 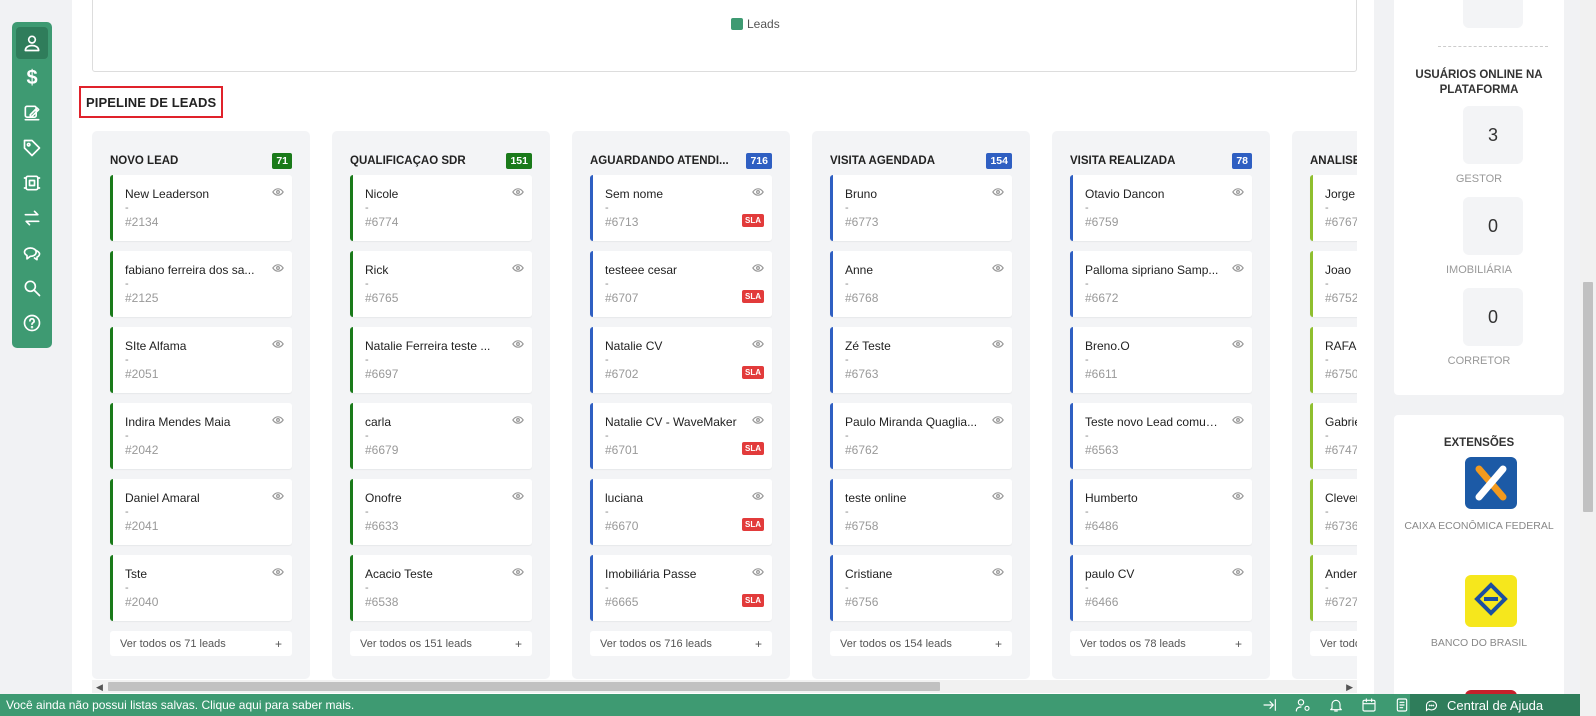 I want to click on lead-card: Indira Mendes Maia - #2042, so click(x=201, y=436).